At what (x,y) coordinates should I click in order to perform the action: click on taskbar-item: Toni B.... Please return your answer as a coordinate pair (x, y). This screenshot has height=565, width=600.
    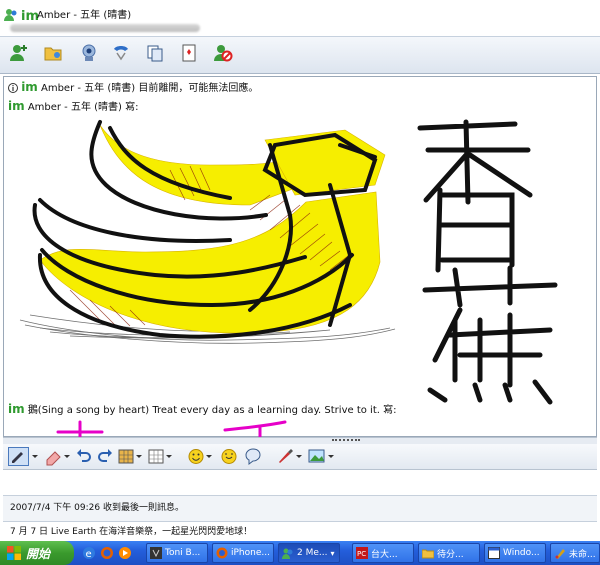
    Looking at the image, I should click on (177, 553).